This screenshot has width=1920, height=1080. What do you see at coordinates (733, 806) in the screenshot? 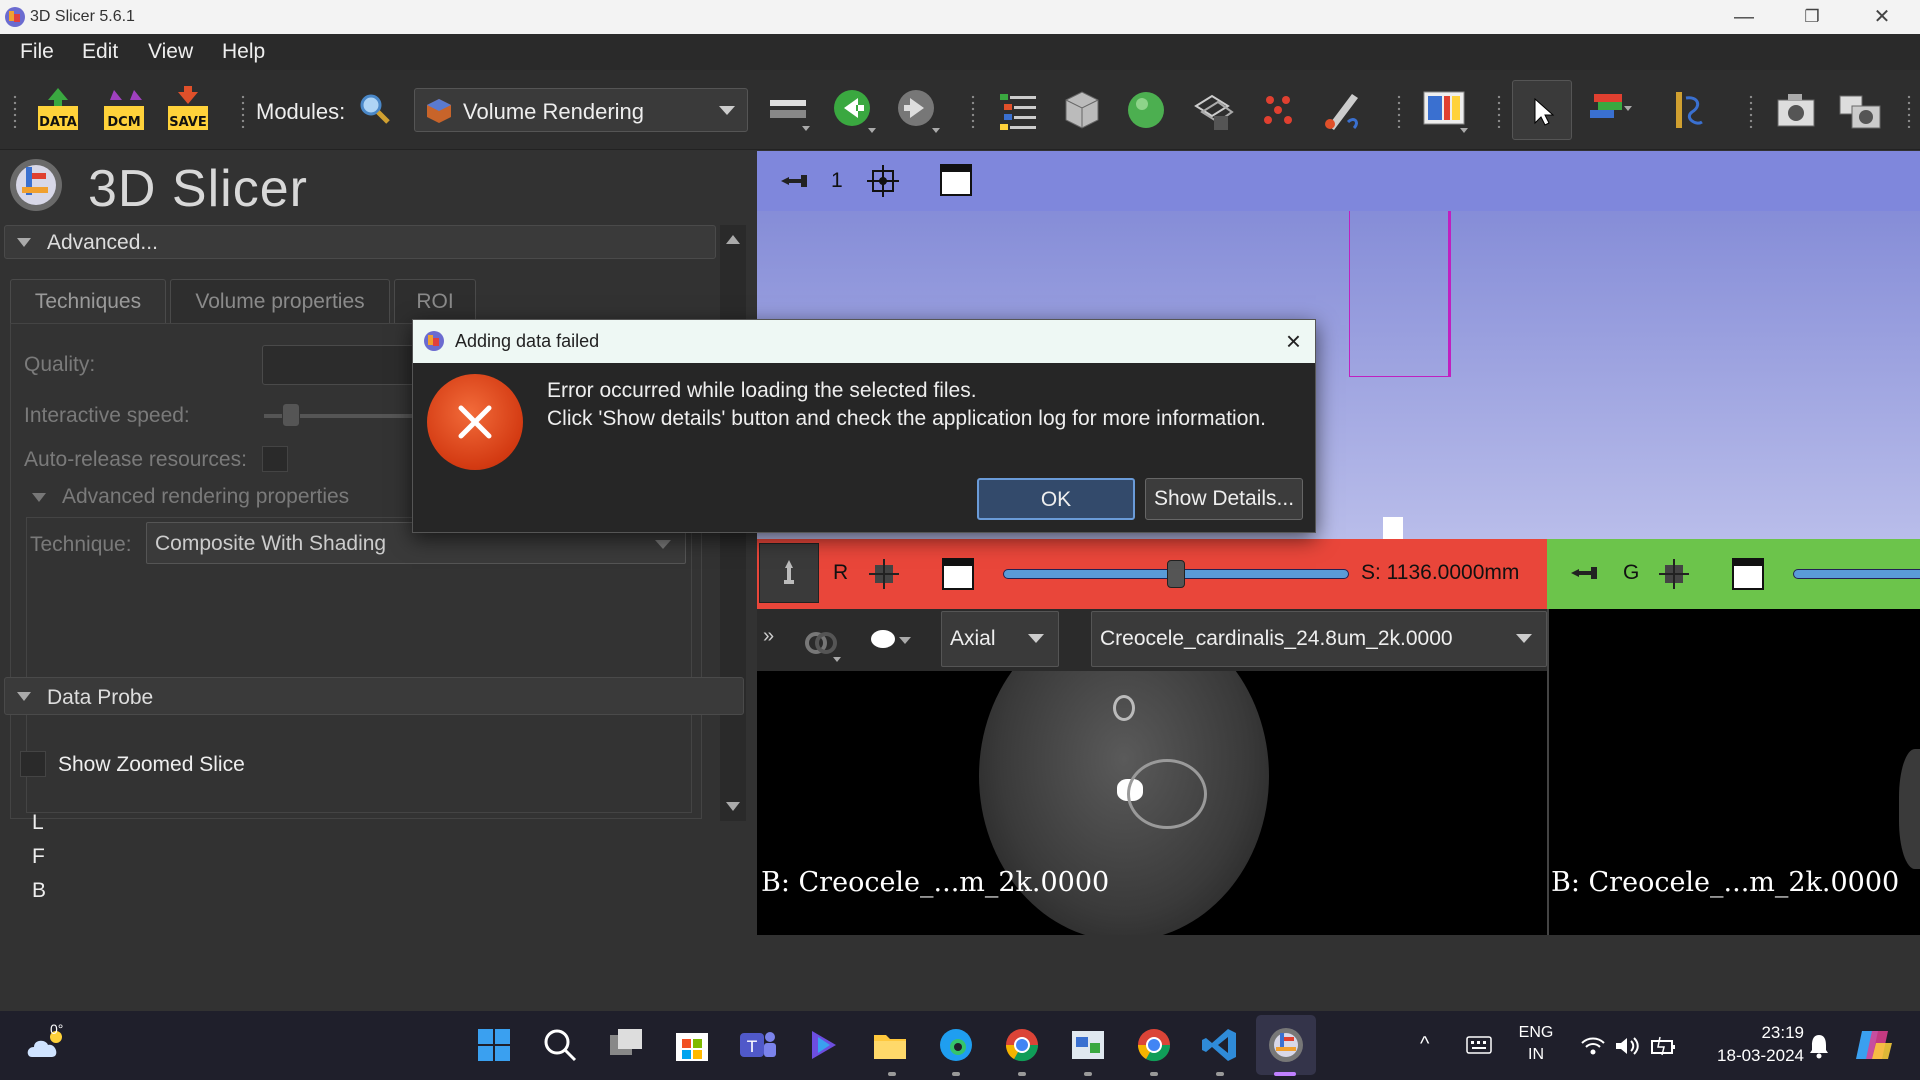
I see `scroll-down-icon` at bounding box center [733, 806].